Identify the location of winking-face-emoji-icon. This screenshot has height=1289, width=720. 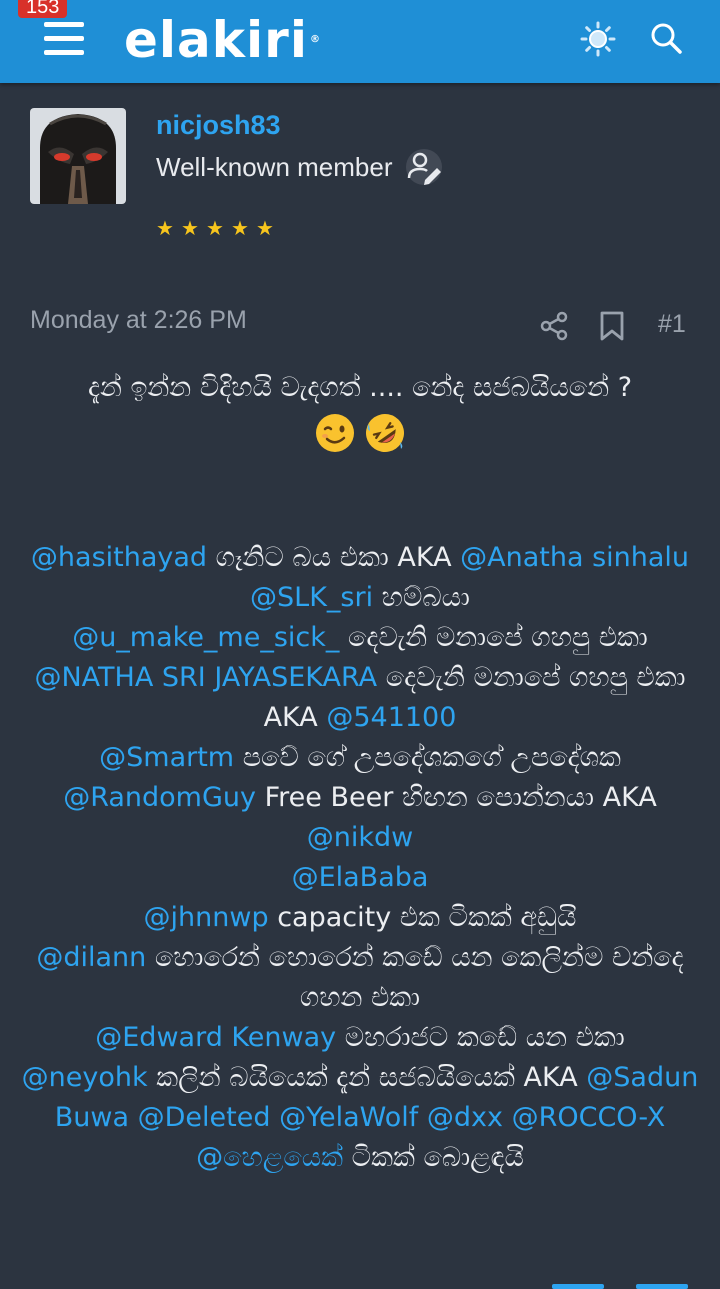
(335, 433).